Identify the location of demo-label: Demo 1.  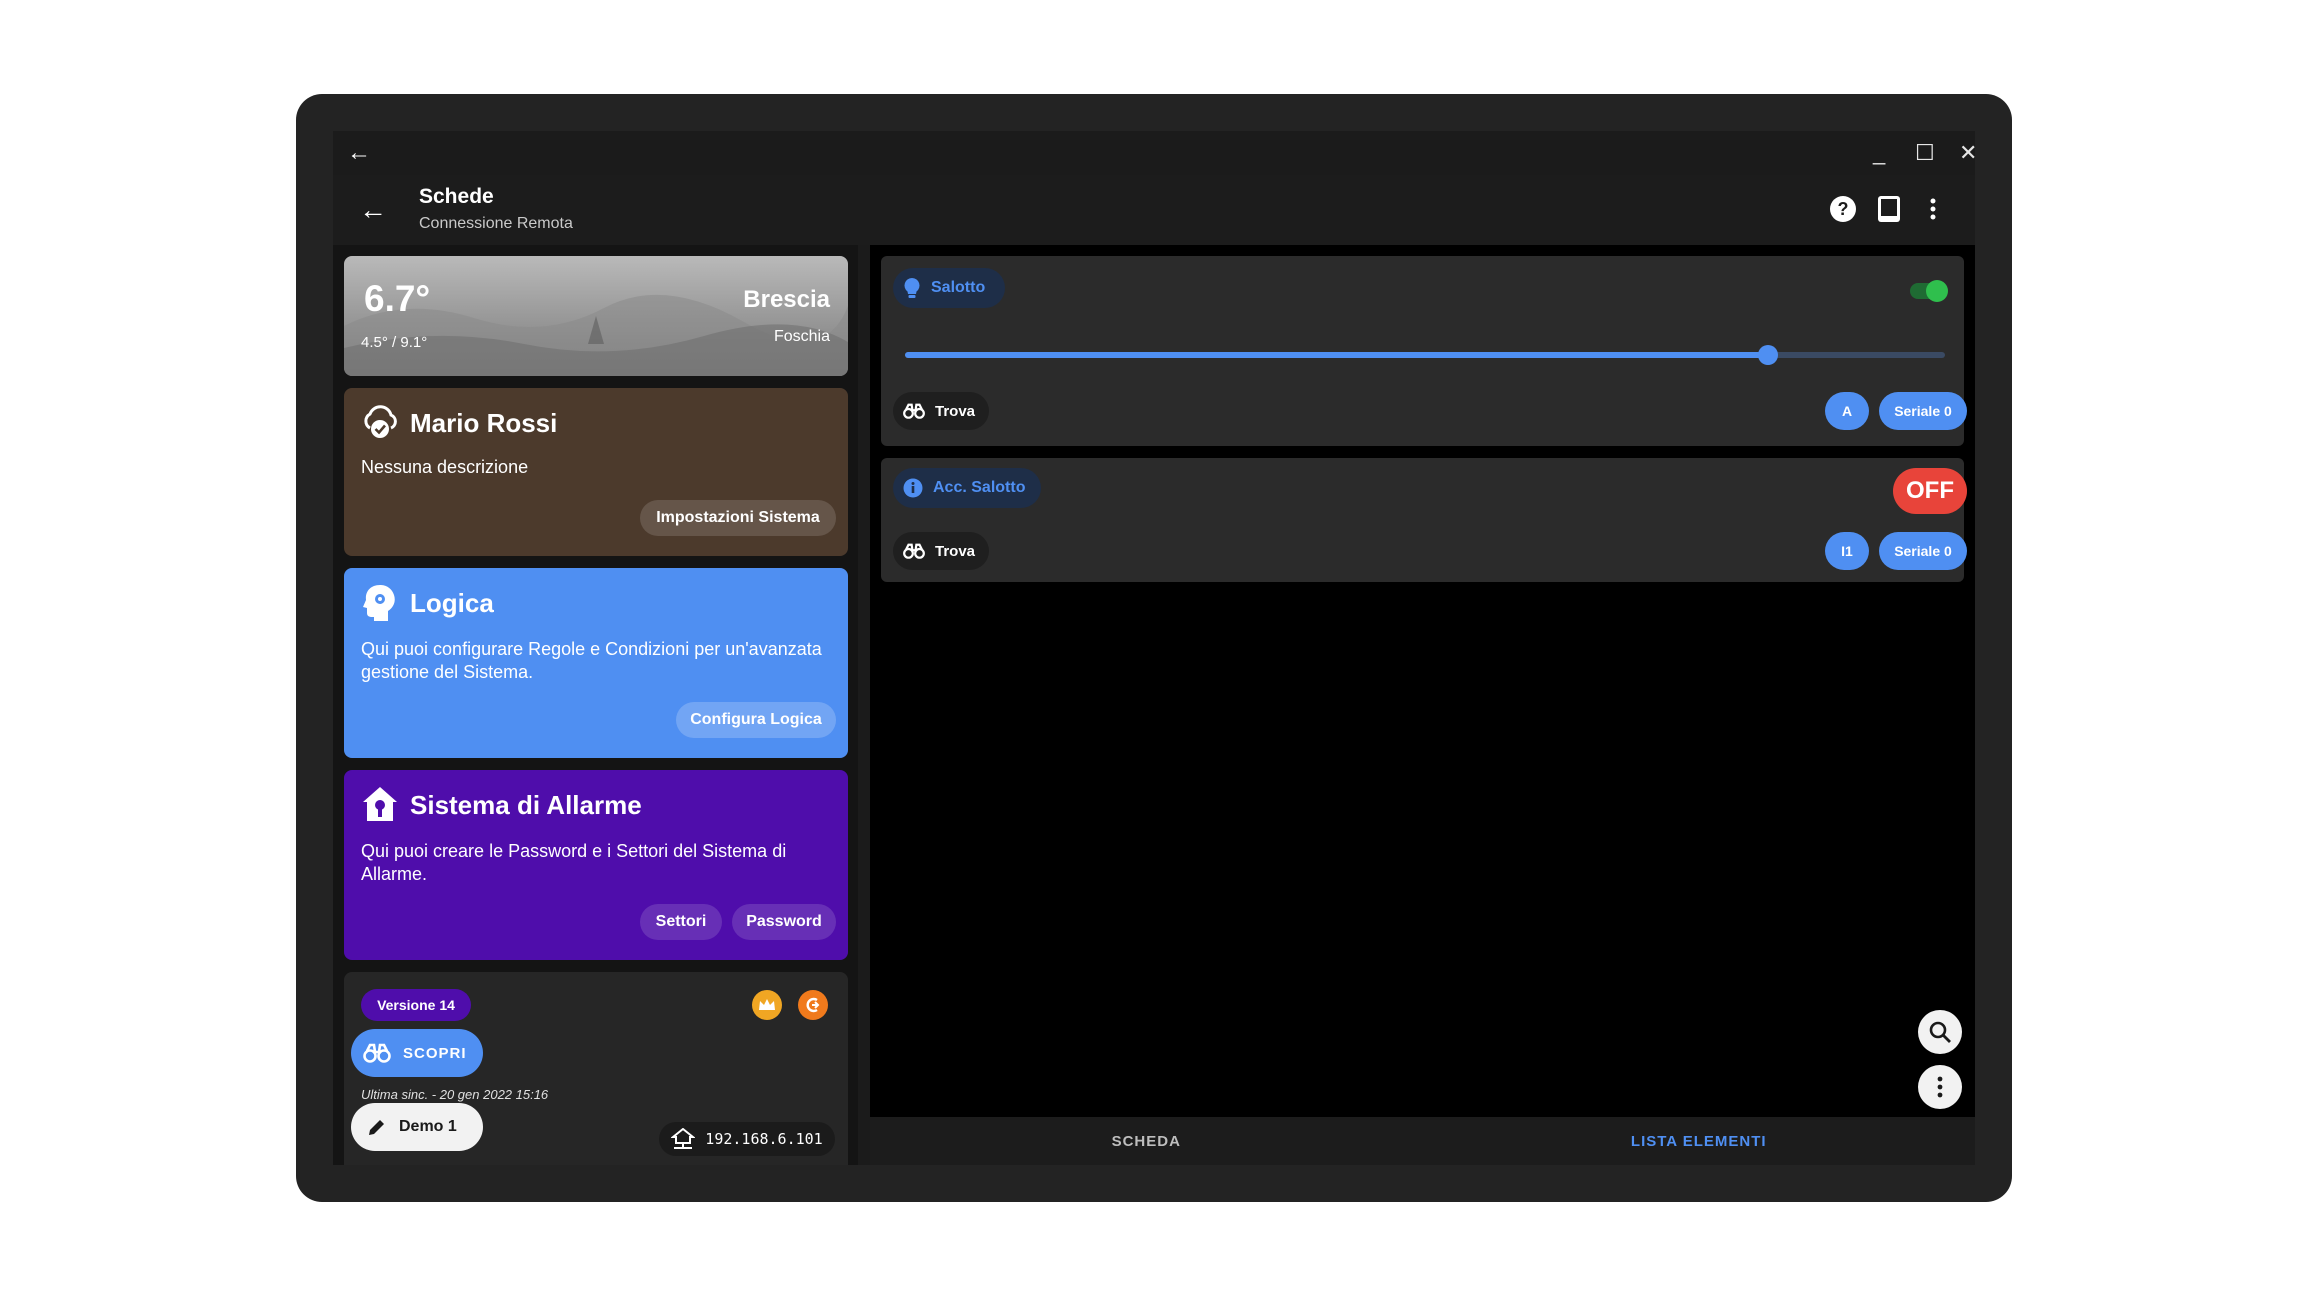
(428, 1126).